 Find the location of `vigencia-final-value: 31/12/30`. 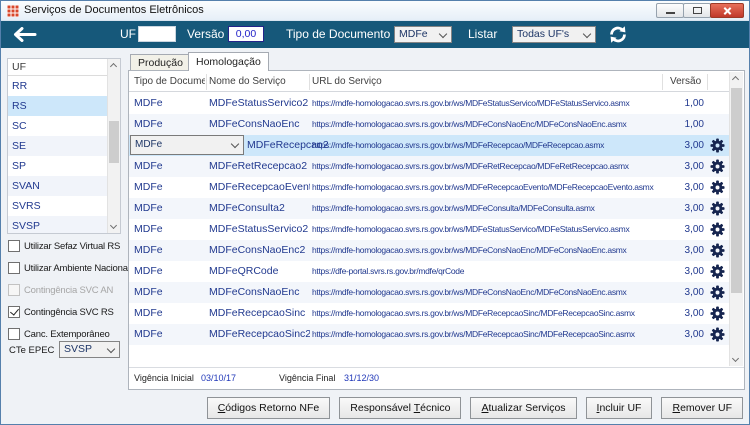

vigencia-final-value: 31/12/30 is located at coordinates (362, 378).